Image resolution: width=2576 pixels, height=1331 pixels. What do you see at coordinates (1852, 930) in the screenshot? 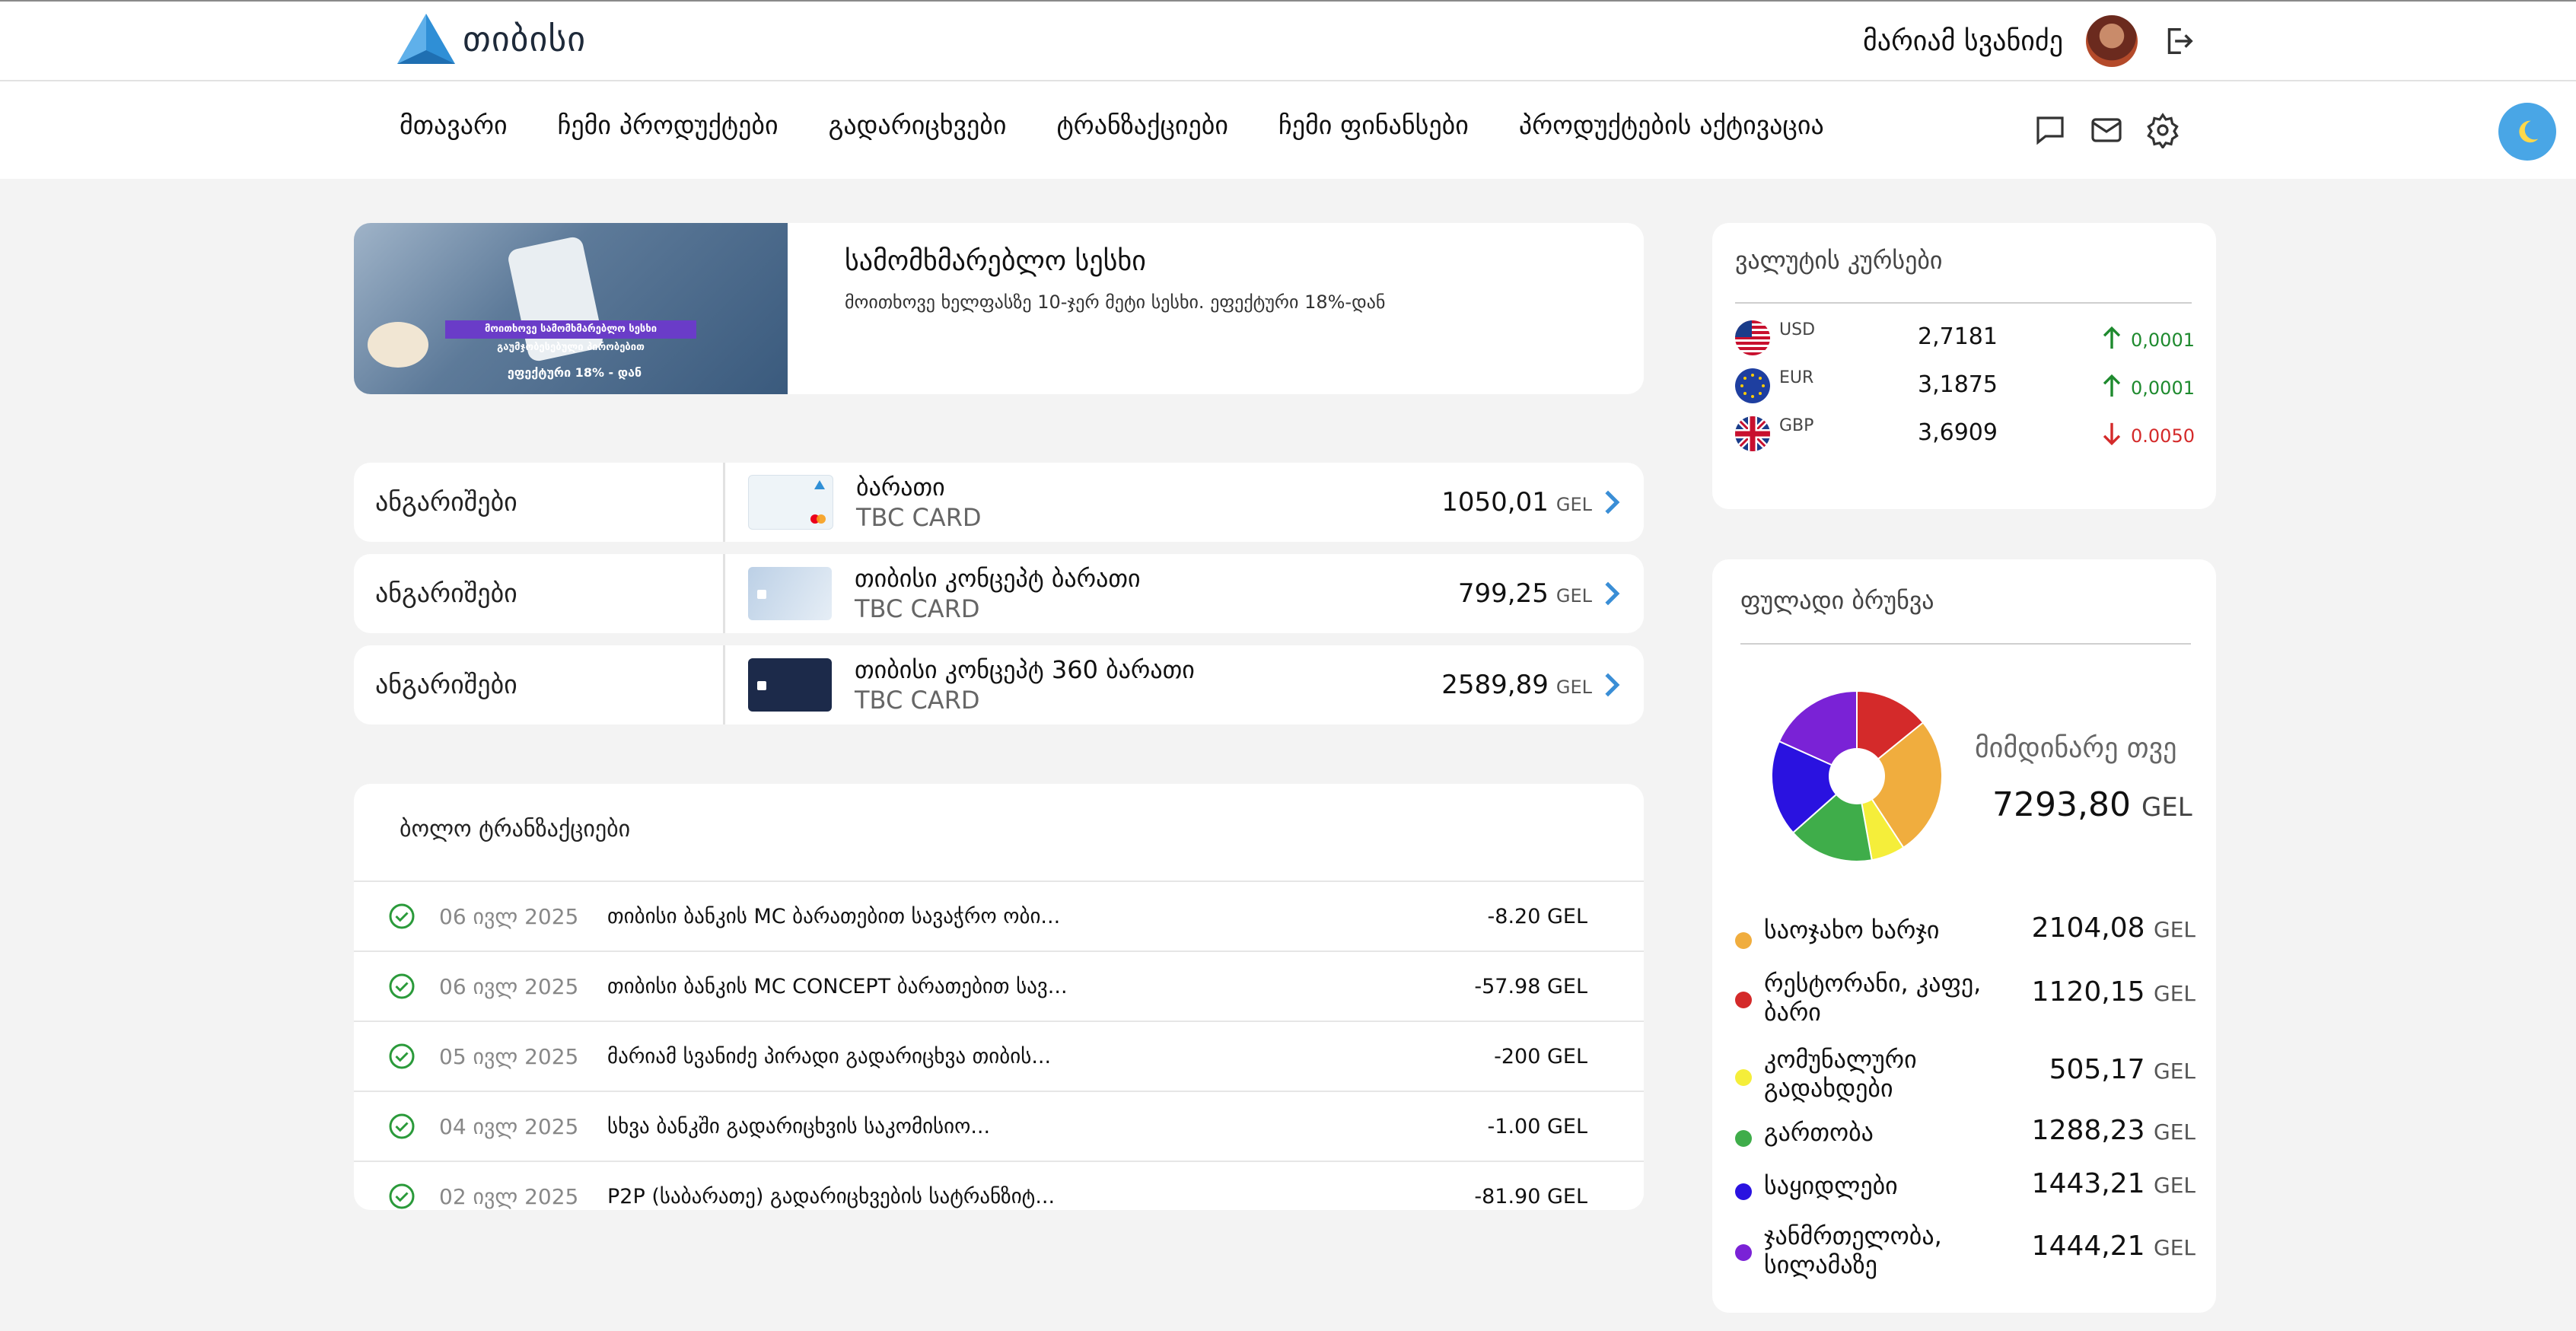
I see `category-name: საოჯახო ხარჯი` at bounding box center [1852, 930].